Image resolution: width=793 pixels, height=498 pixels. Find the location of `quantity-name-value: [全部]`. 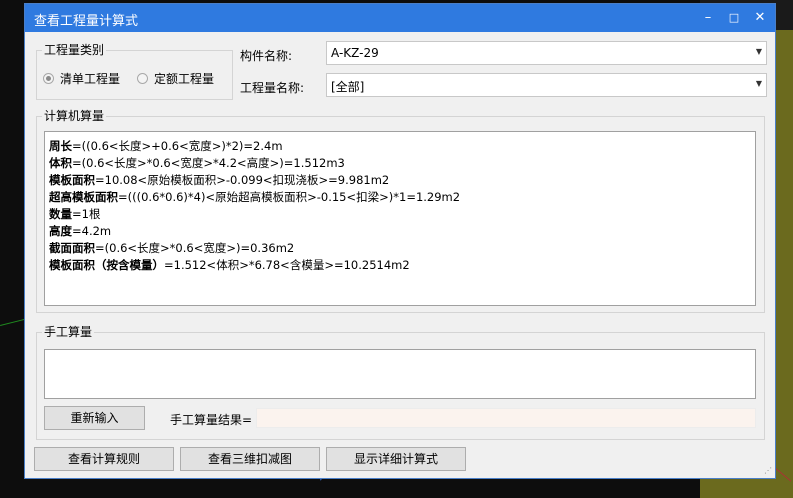

quantity-name-value: [全部] is located at coordinates (348, 87).